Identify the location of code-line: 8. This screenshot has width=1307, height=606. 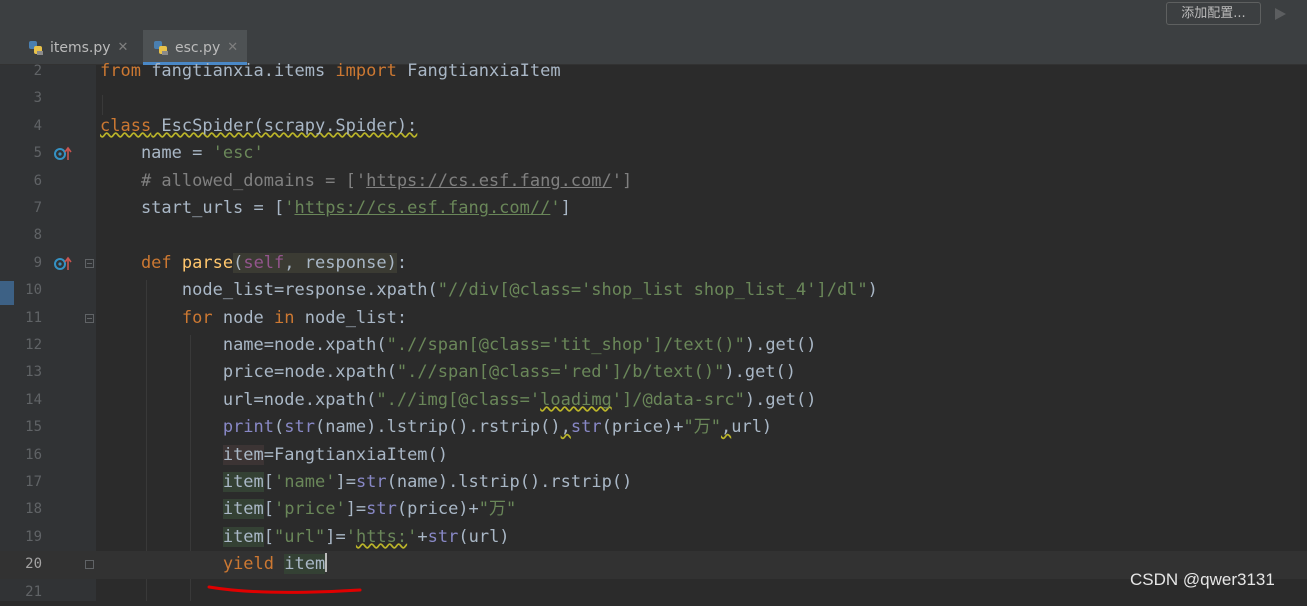
(653, 235).